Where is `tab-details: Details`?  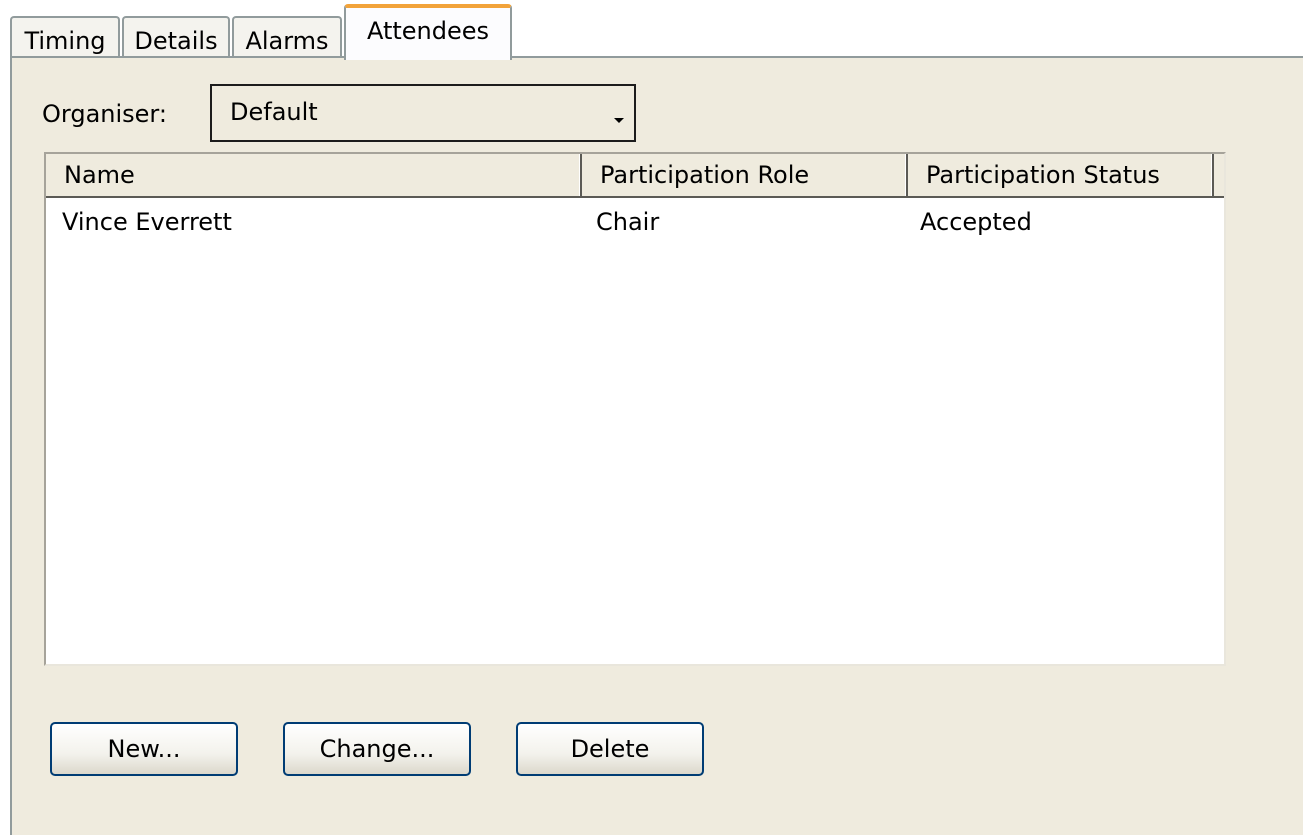 tab-details: Details is located at coordinates (176, 37).